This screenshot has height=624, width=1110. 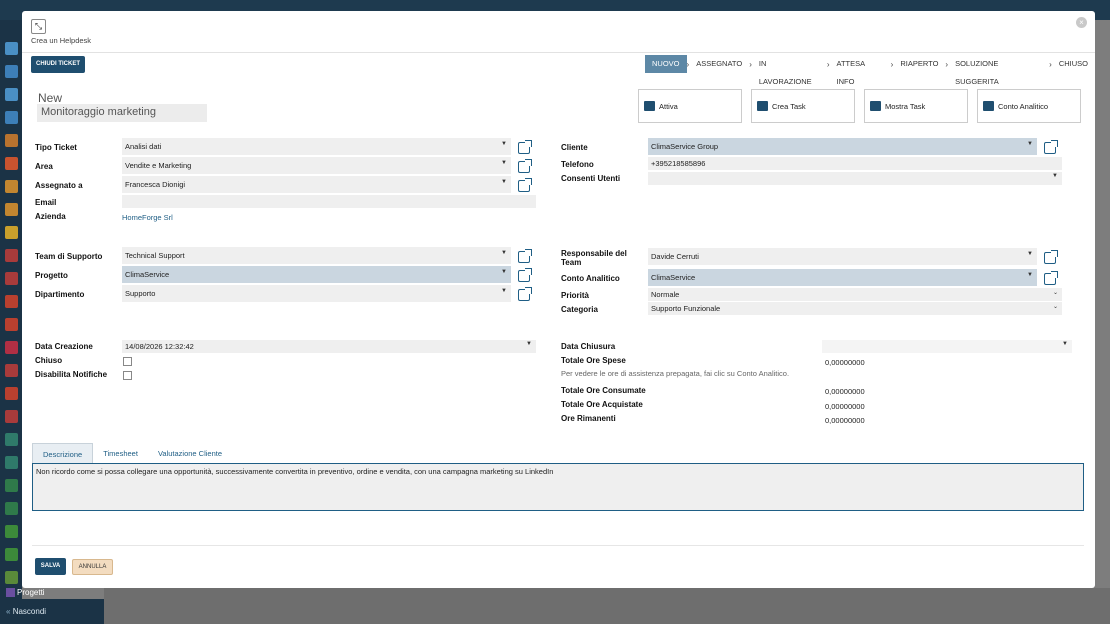 What do you see at coordinates (593, 360) in the screenshot?
I see `ore-spese-label: Totale Ore Spese` at bounding box center [593, 360].